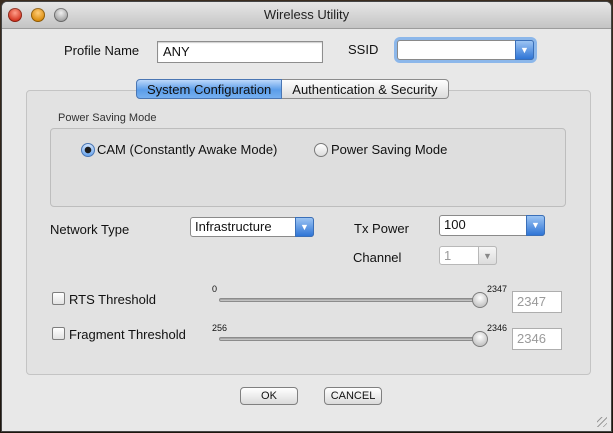 This screenshot has width=613, height=433. What do you see at coordinates (220, 328) in the screenshot?
I see `fragment-min-label: 256` at bounding box center [220, 328].